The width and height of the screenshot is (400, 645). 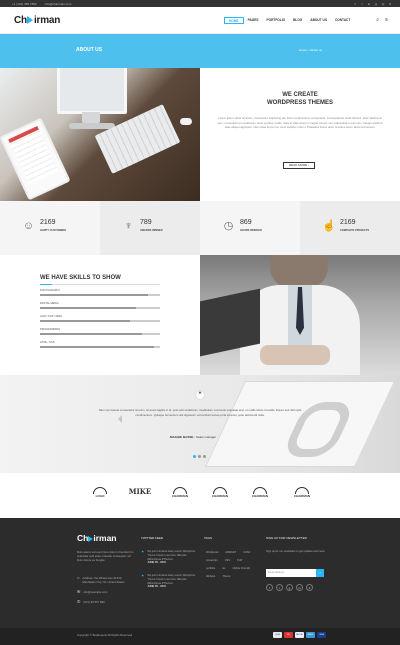 What do you see at coordinates (50, 290) in the screenshot?
I see `skill-label: PHOTOGRAPHY` at bounding box center [50, 290].